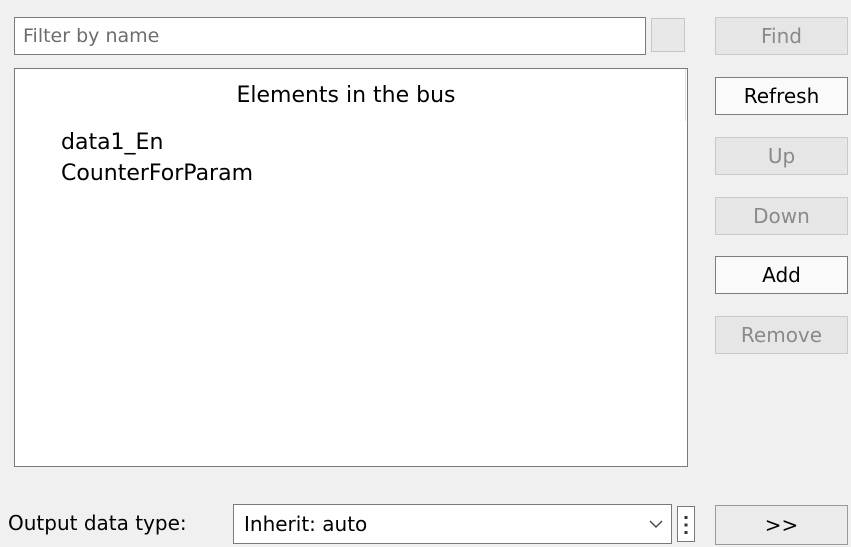  I want to click on more-vertical-icon, so click(686, 525).